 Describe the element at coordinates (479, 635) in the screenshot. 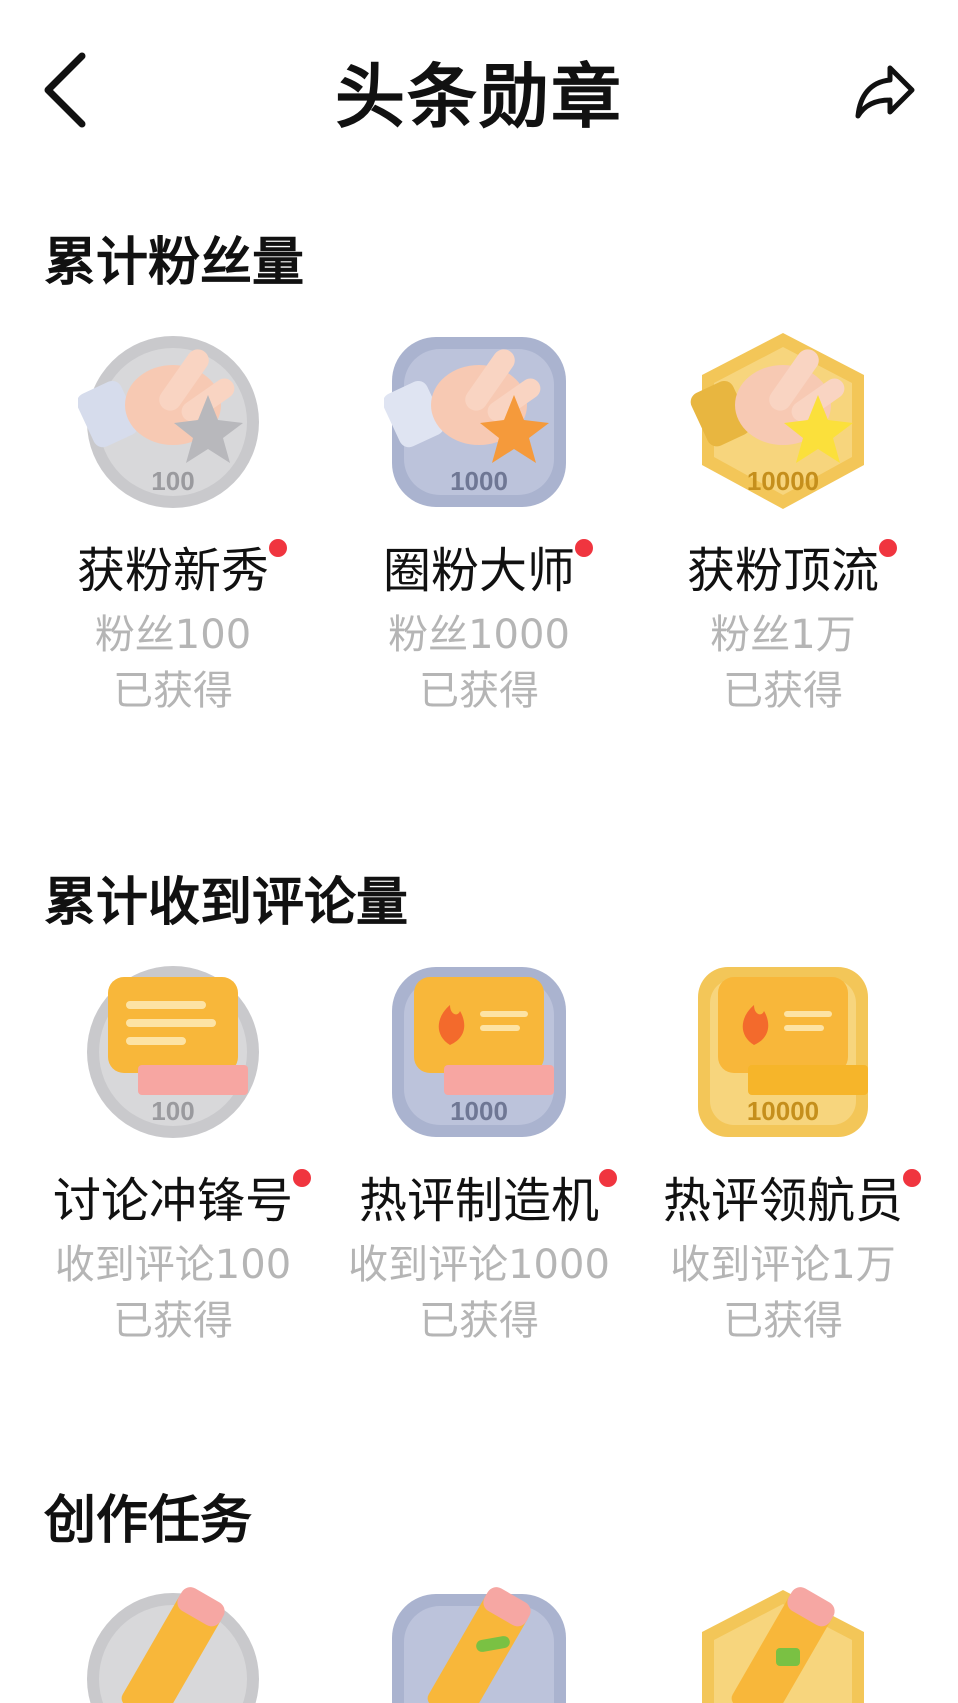

I see `badge-condition: 粉丝1000` at that location.